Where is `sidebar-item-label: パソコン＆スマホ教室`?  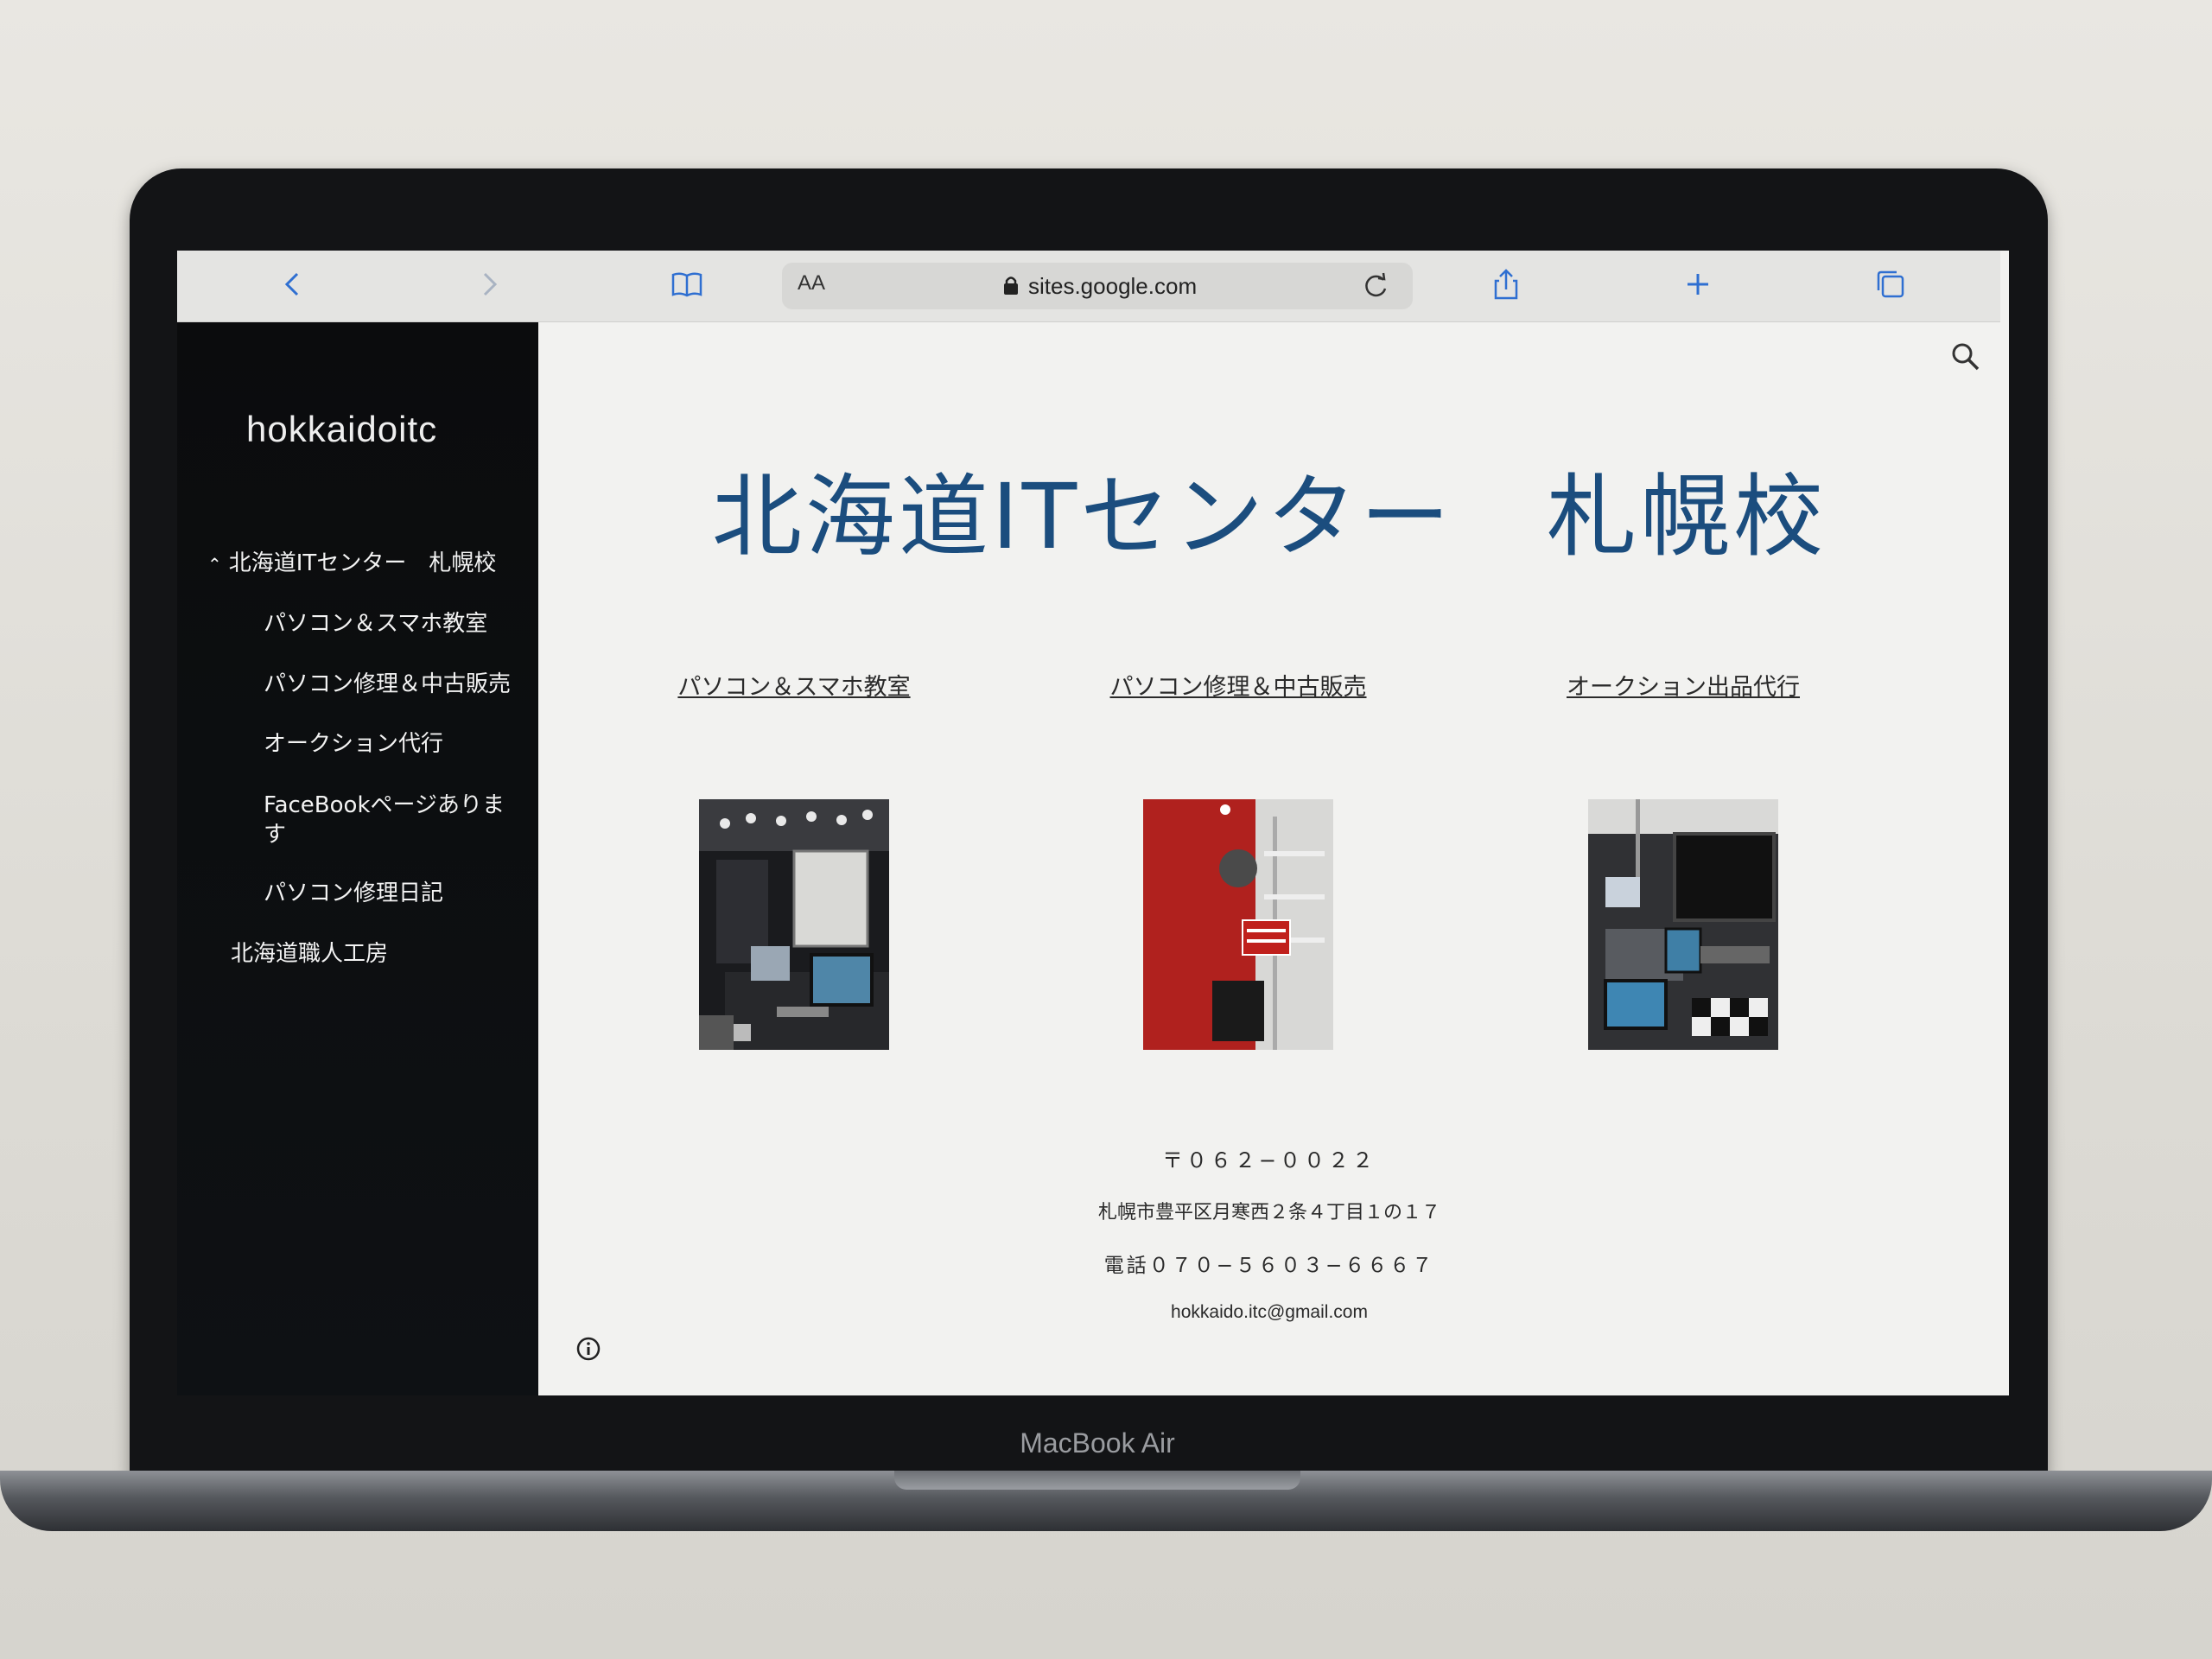
sidebar-item-label: パソコン＆スマホ教室 is located at coordinates (376, 624).